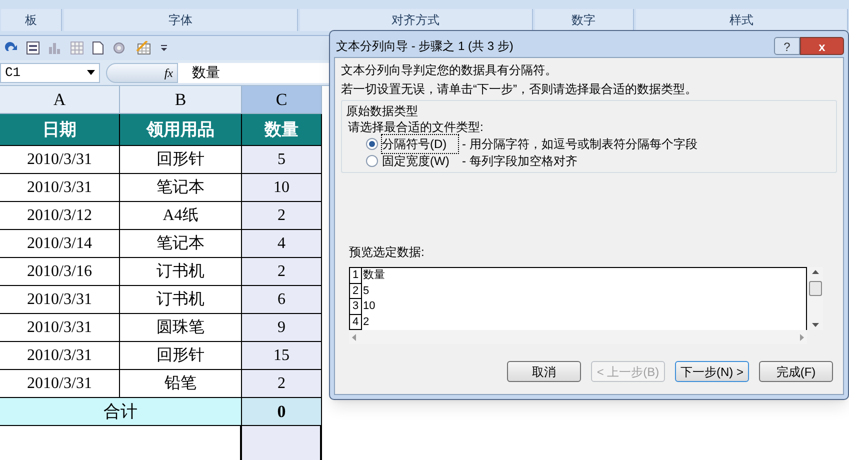  I want to click on table-cell: 2010/3/14, so click(60, 244).